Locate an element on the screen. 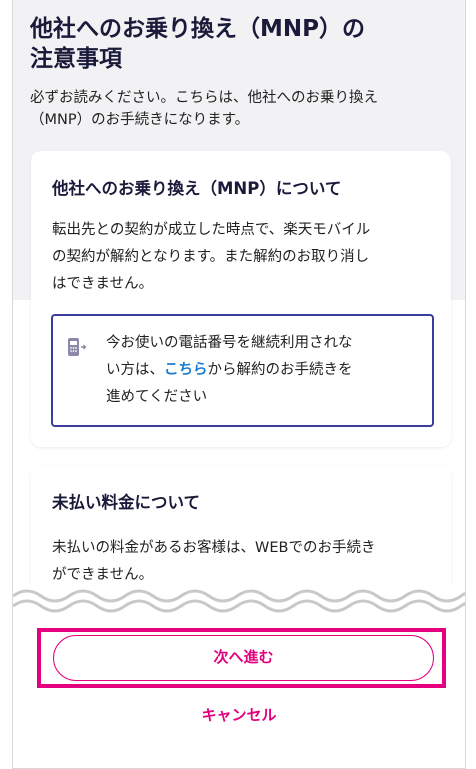  notice-line2-suffix: から解約のお手続きを is located at coordinates (280, 370).